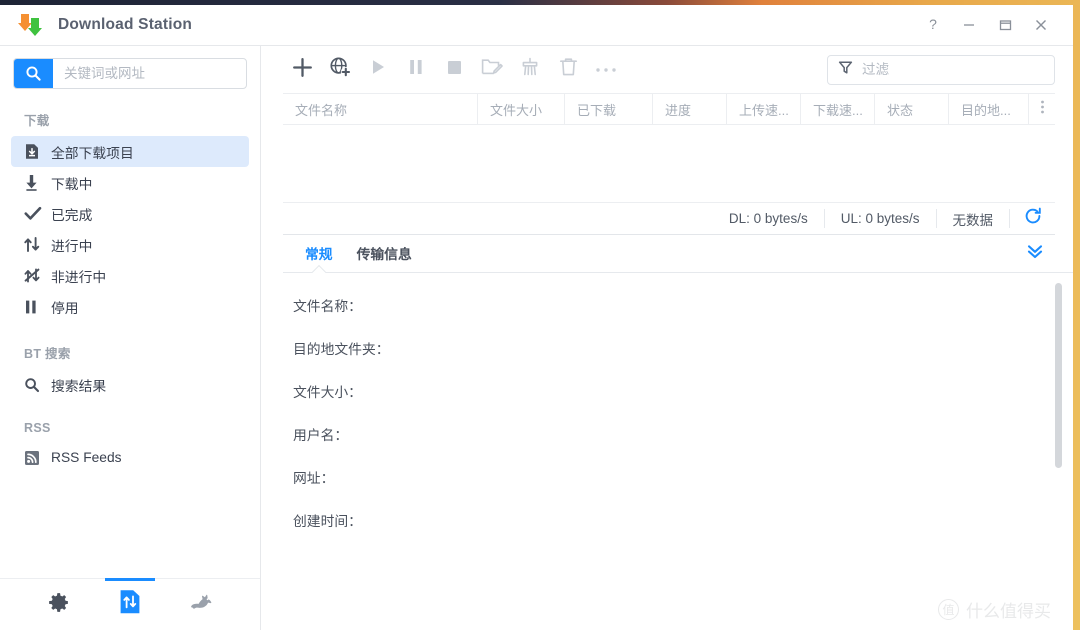 This screenshot has height=630, width=1080. I want to click on emule-donkey-icon, so click(202, 604).